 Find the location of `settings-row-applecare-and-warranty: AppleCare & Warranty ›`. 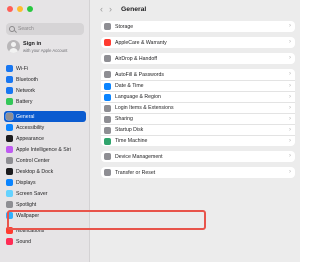

settings-row-applecare-and-warranty: AppleCare & Warranty › is located at coordinates (198, 42).